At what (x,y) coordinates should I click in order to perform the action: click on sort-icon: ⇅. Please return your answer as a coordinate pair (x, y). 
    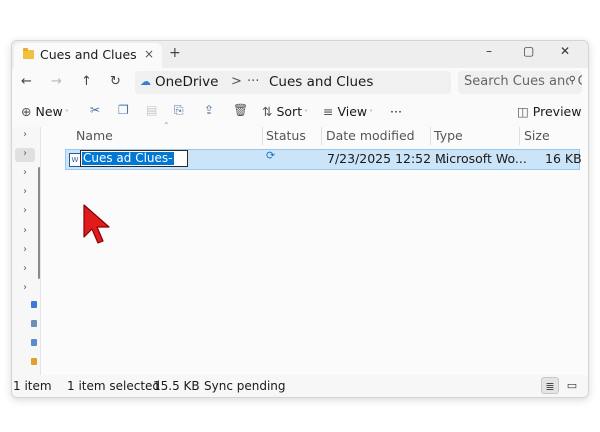
    Looking at the image, I should click on (267, 111).